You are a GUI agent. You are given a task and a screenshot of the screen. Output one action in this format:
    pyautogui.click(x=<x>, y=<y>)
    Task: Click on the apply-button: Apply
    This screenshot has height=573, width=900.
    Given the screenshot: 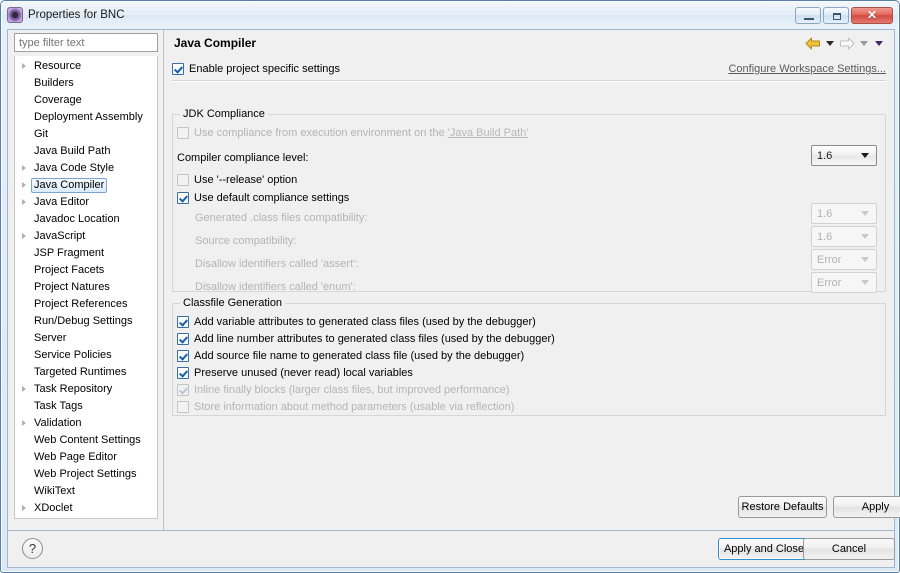 What is the action you would take?
    pyautogui.click(x=866, y=507)
    